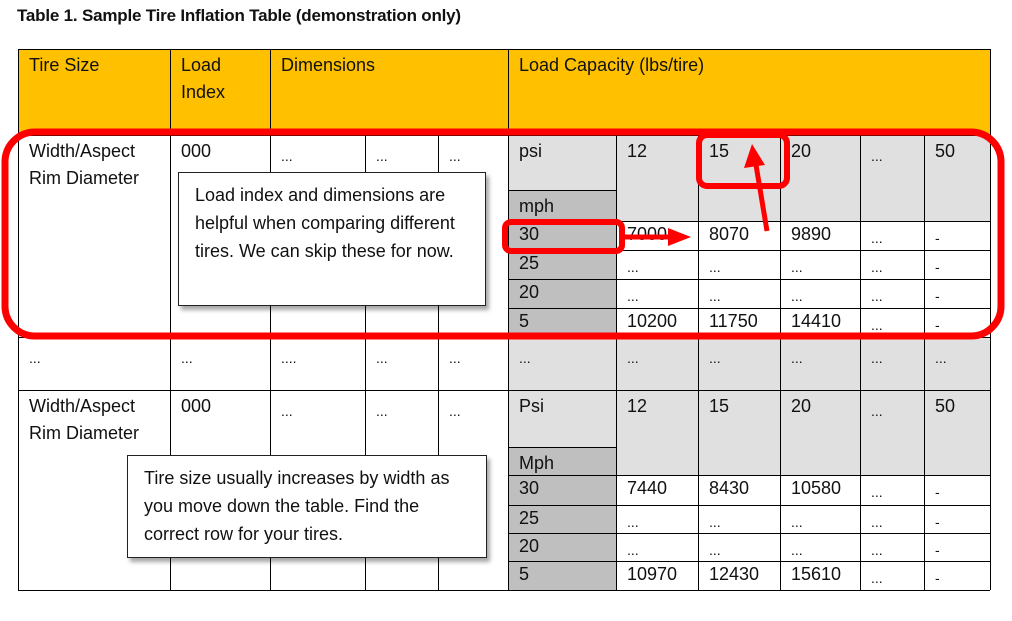  What do you see at coordinates (647, 488) in the screenshot?
I see `load-capacity-value: 7440` at bounding box center [647, 488].